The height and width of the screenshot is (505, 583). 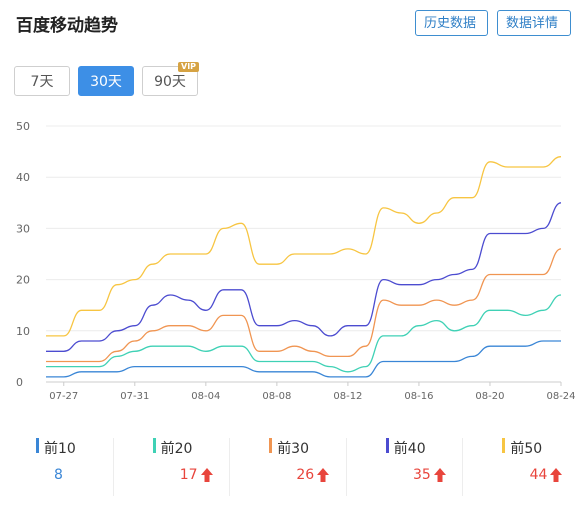 What do you see at coordinates (23, 126) in the screenshot?
I see `y-tick-label: 50` at bounding box center [23, 126].